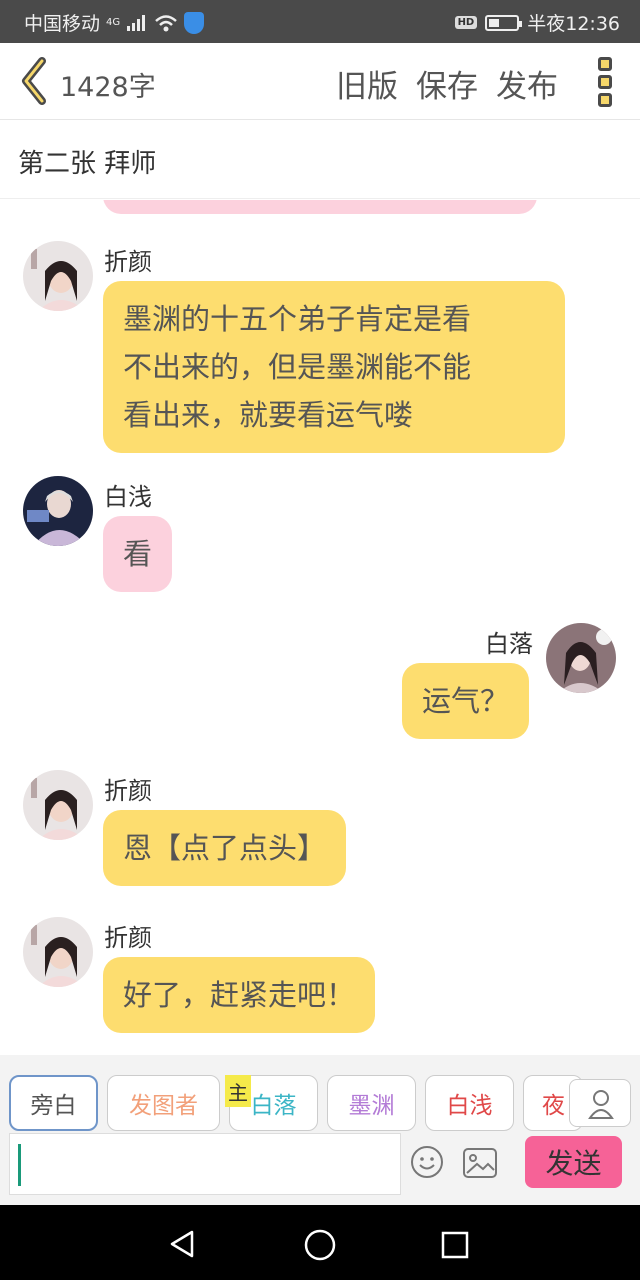 This screenshot has width=640, height=1280. I want to click on message-text: 看, so click(138, 554).